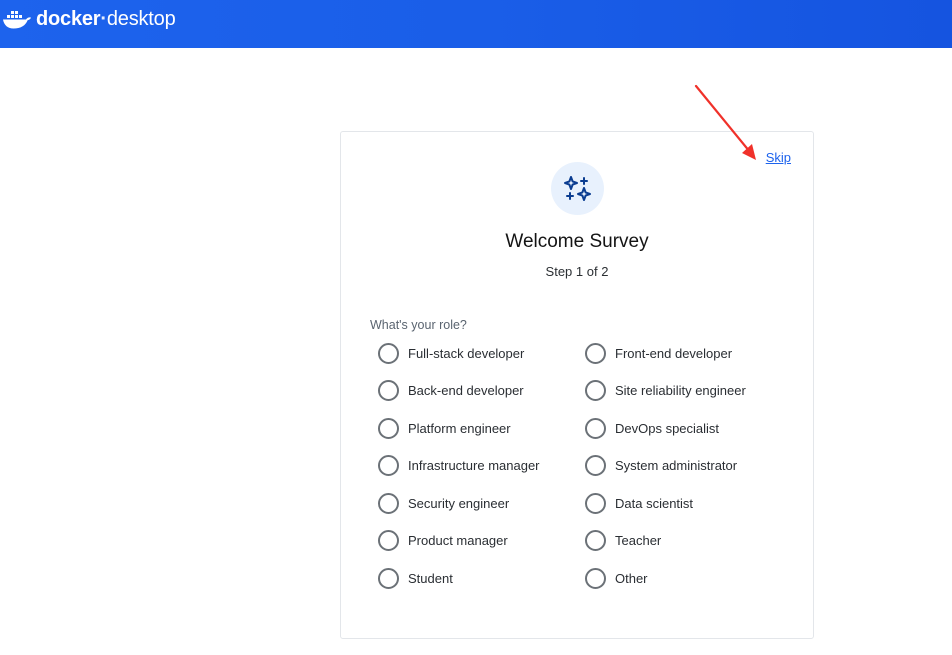  Describe the element at coordinates (476, 24) in the screenshot. I see `top-bar: docker·desktop` at that location.